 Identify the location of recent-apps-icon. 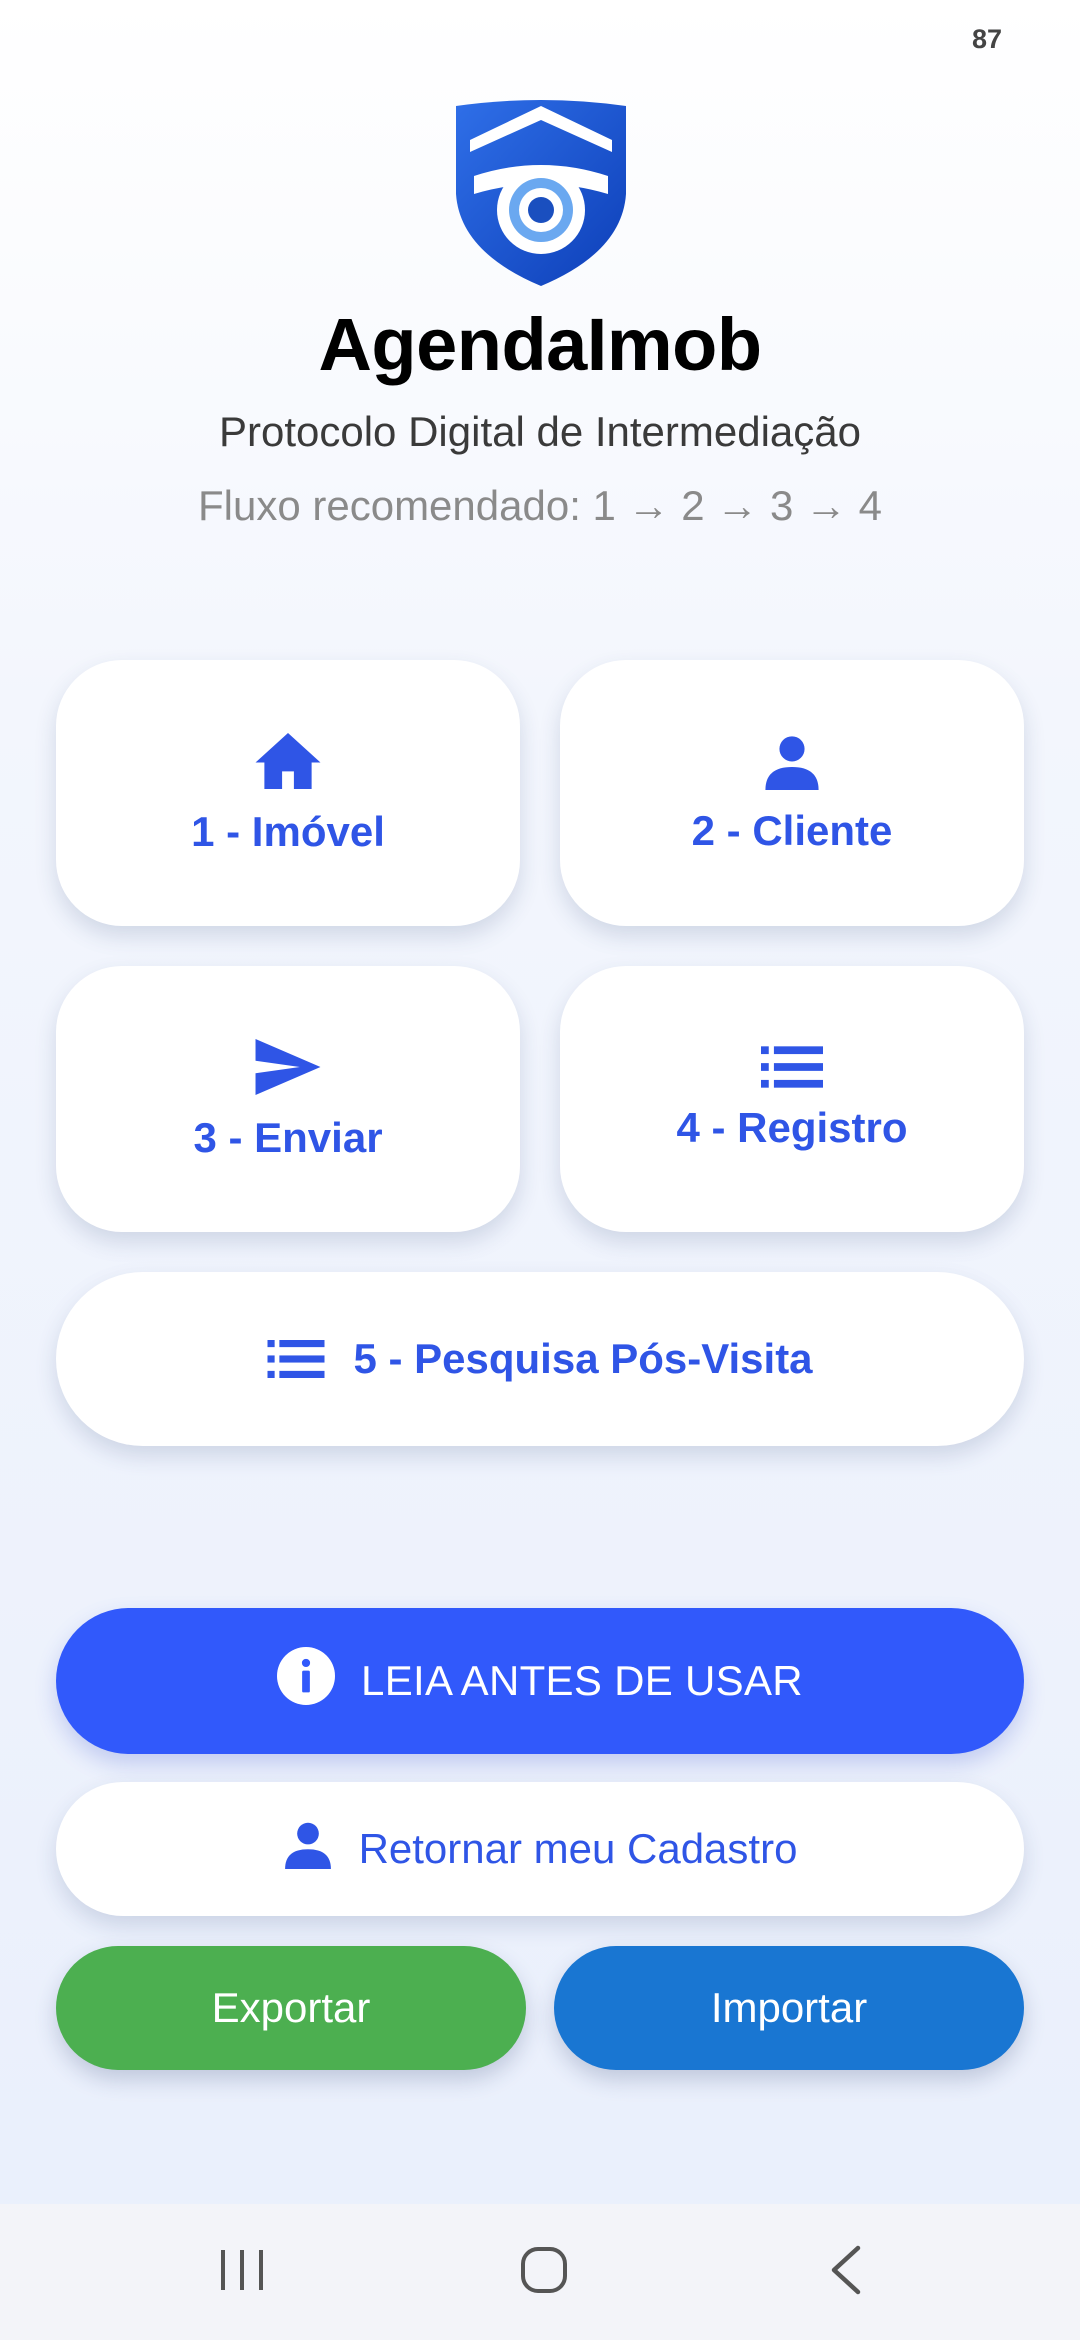
(242, 2272).